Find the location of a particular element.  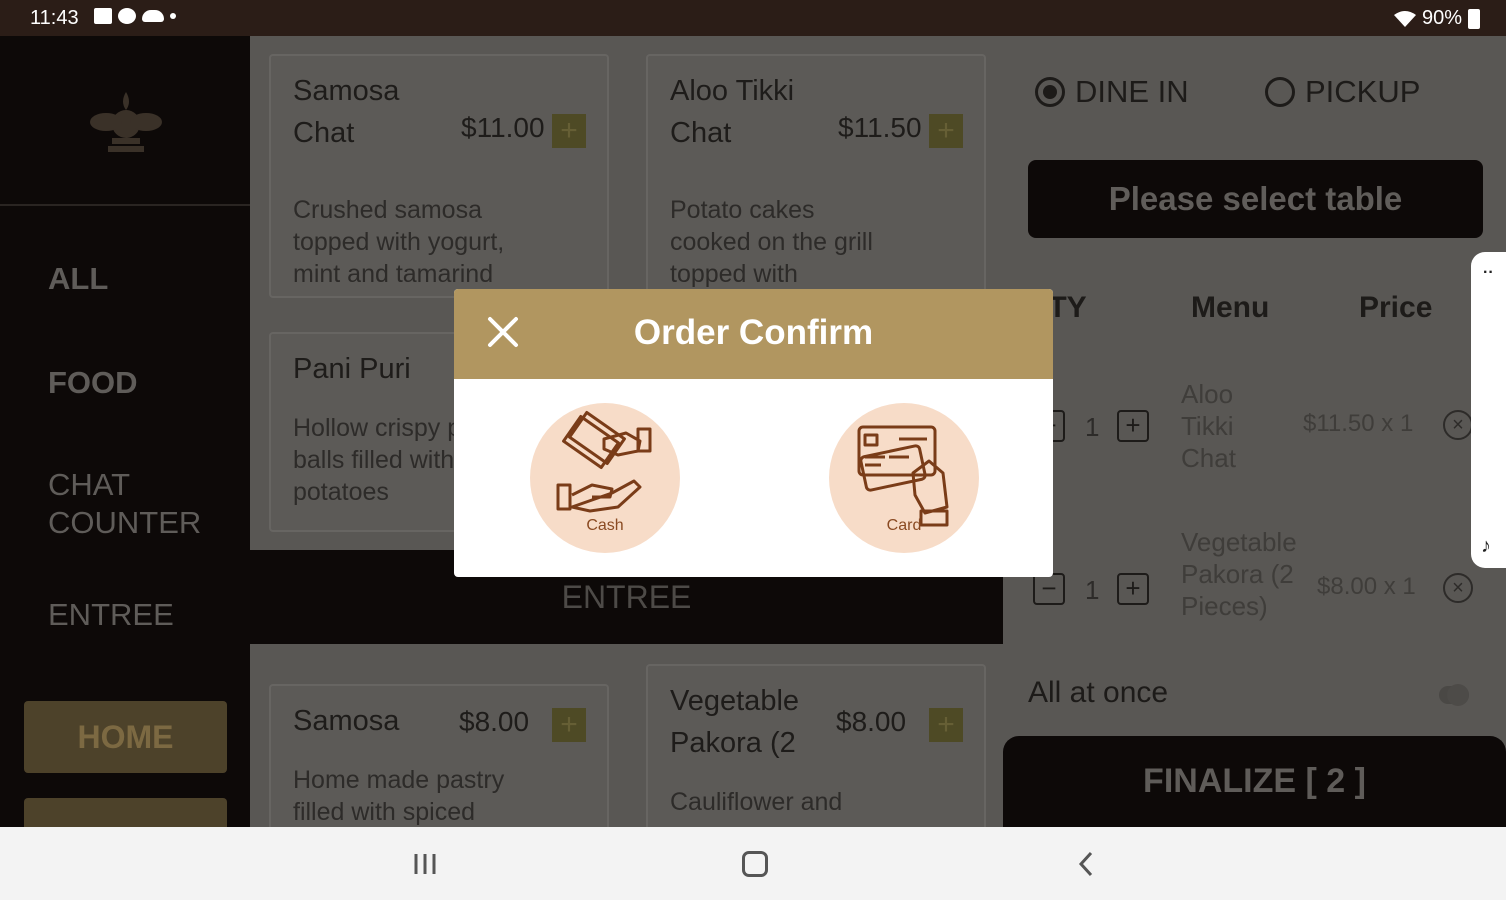

menu-item-name: Samosa is located at coordinates (346, 721).